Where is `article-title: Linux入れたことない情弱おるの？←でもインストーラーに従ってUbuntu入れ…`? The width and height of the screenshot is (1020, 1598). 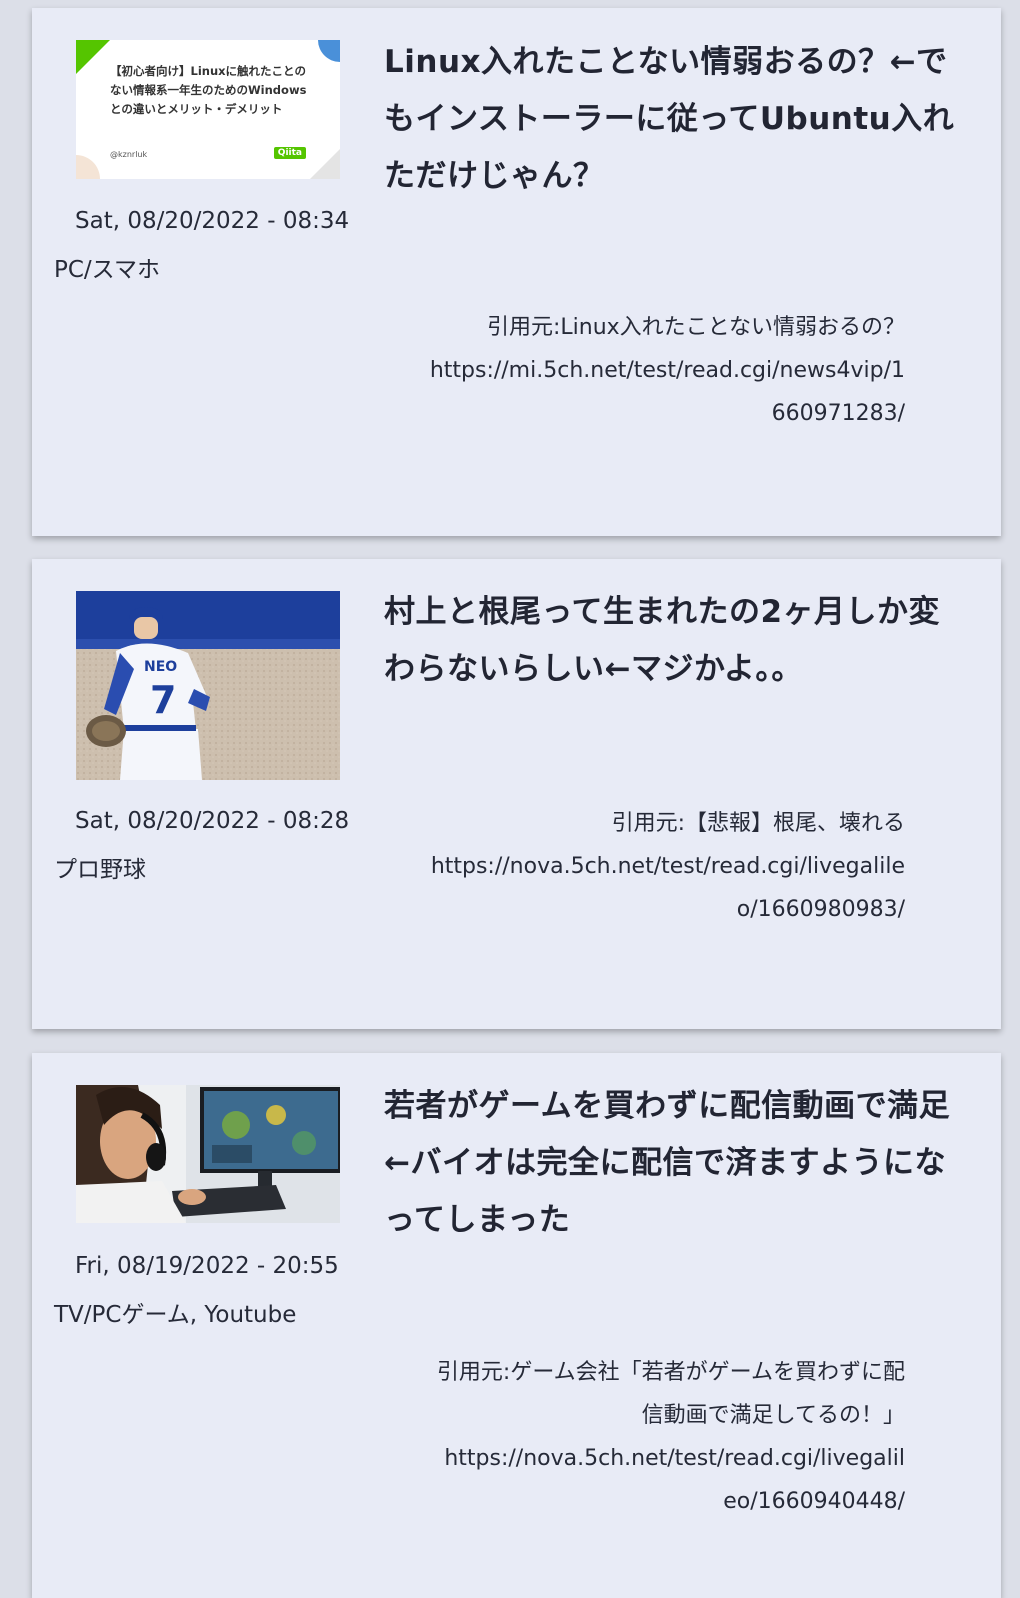 article-title: Linux入れたことない情弱おるの？←でもインストーラーに従ってUbuntu入れ… is located at coordinates (674, 119).